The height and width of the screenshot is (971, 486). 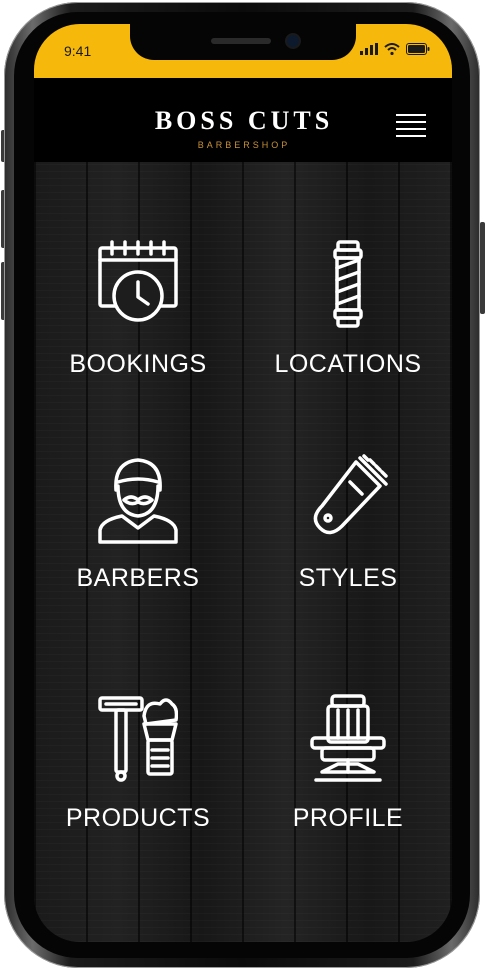 I want to click on barber-chair-icon, so click(x=348, y=738).